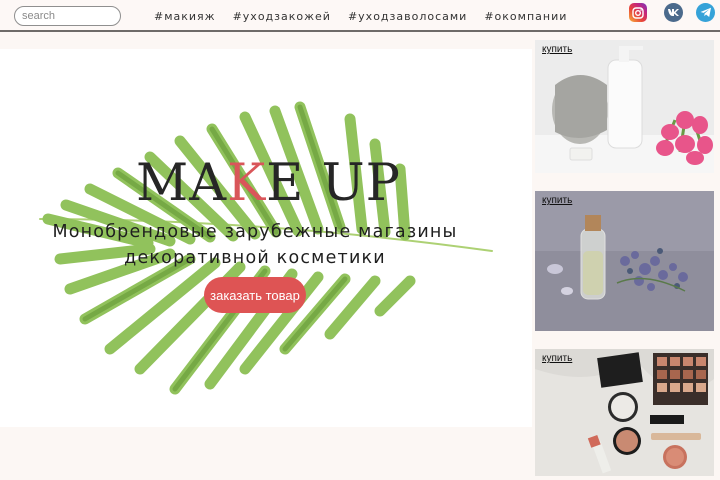 Image resolution: width=720 pixels, height=480 pixels. I want to click on buy-link-1: купить, so click(557, 49).